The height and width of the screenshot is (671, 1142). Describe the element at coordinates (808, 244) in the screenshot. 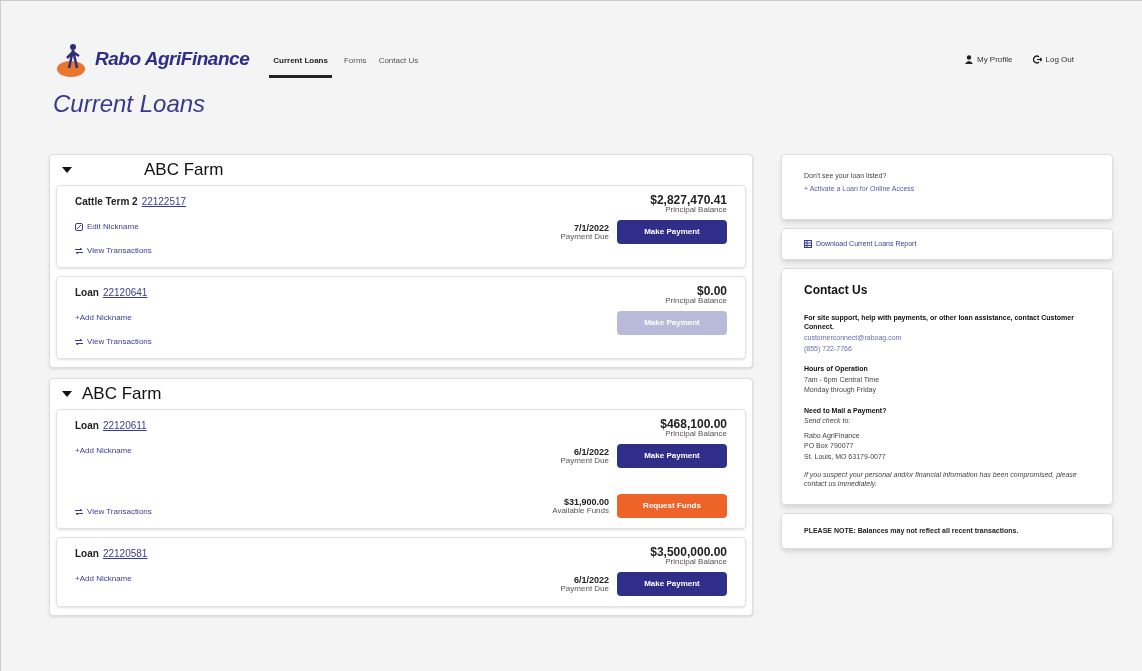

I see `list-icon` at that location.